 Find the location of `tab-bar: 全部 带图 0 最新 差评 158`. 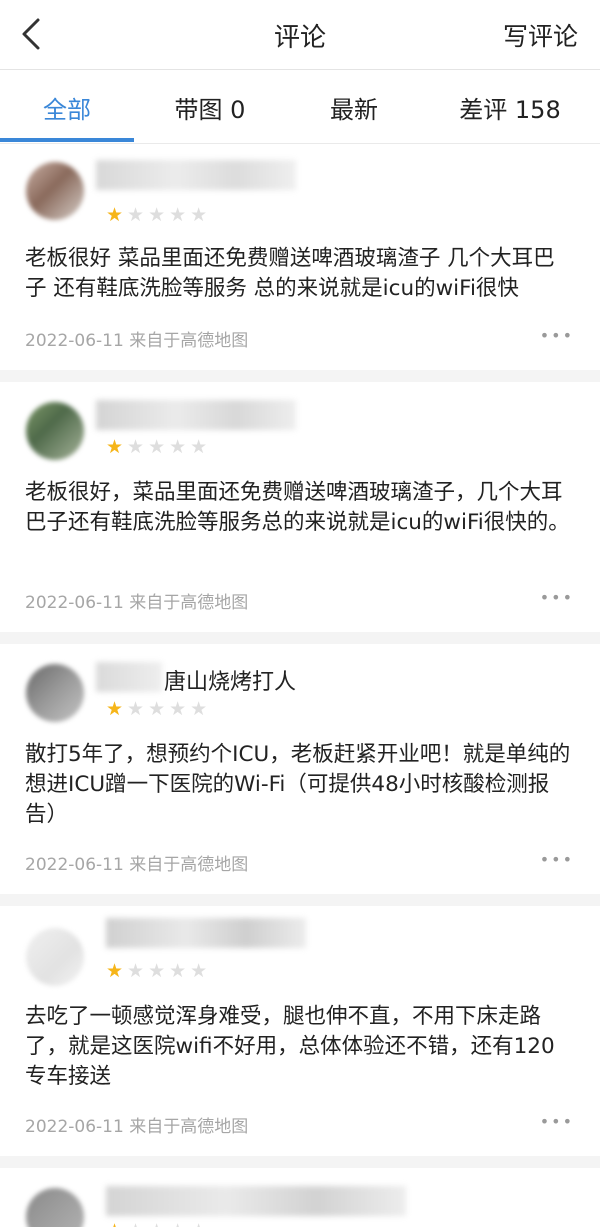

tab-bar: 全部 带图 0 最新 差评 158 is located at coordinates (300, 107).